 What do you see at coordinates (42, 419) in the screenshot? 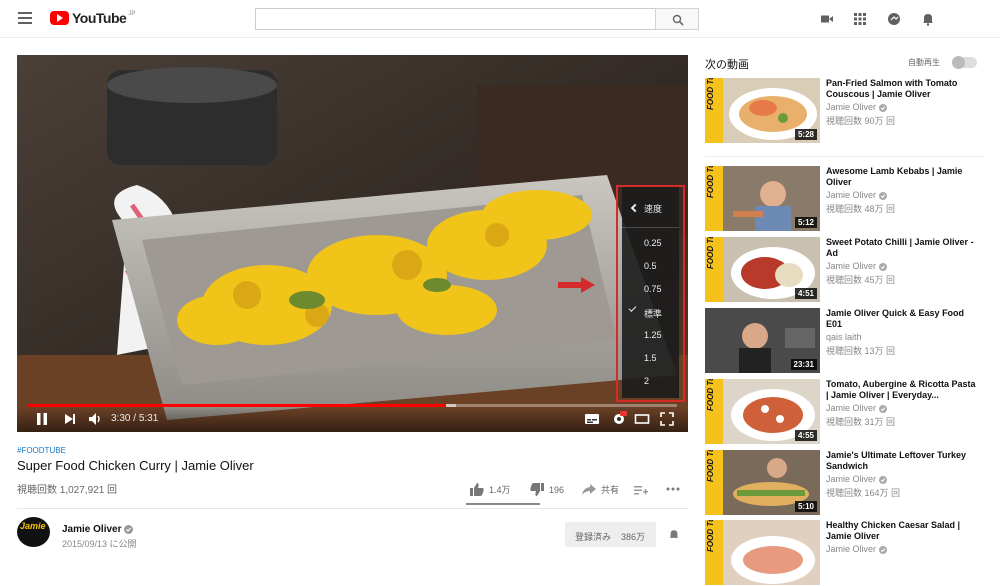
I see `pause-icon` at bounding box center [42, 419].